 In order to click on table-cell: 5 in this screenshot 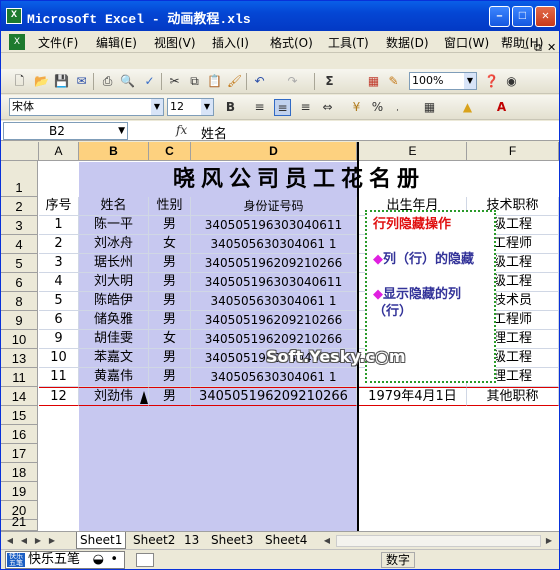, I will do `click(59, 301)`.